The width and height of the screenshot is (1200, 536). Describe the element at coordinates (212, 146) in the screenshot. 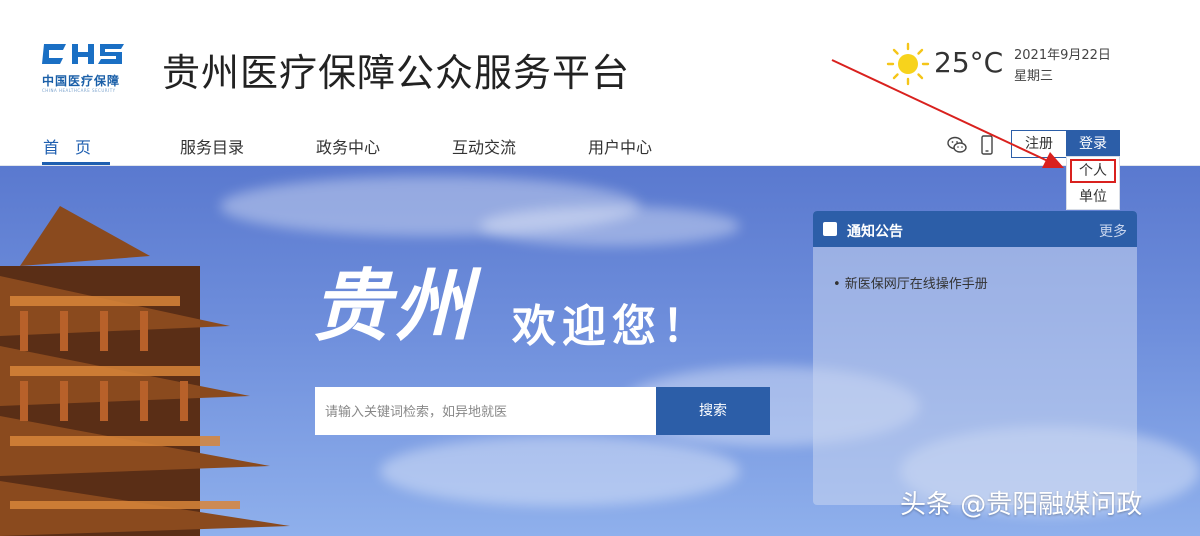

I see `nav-item-service-catalog: 服务目录` at that location.